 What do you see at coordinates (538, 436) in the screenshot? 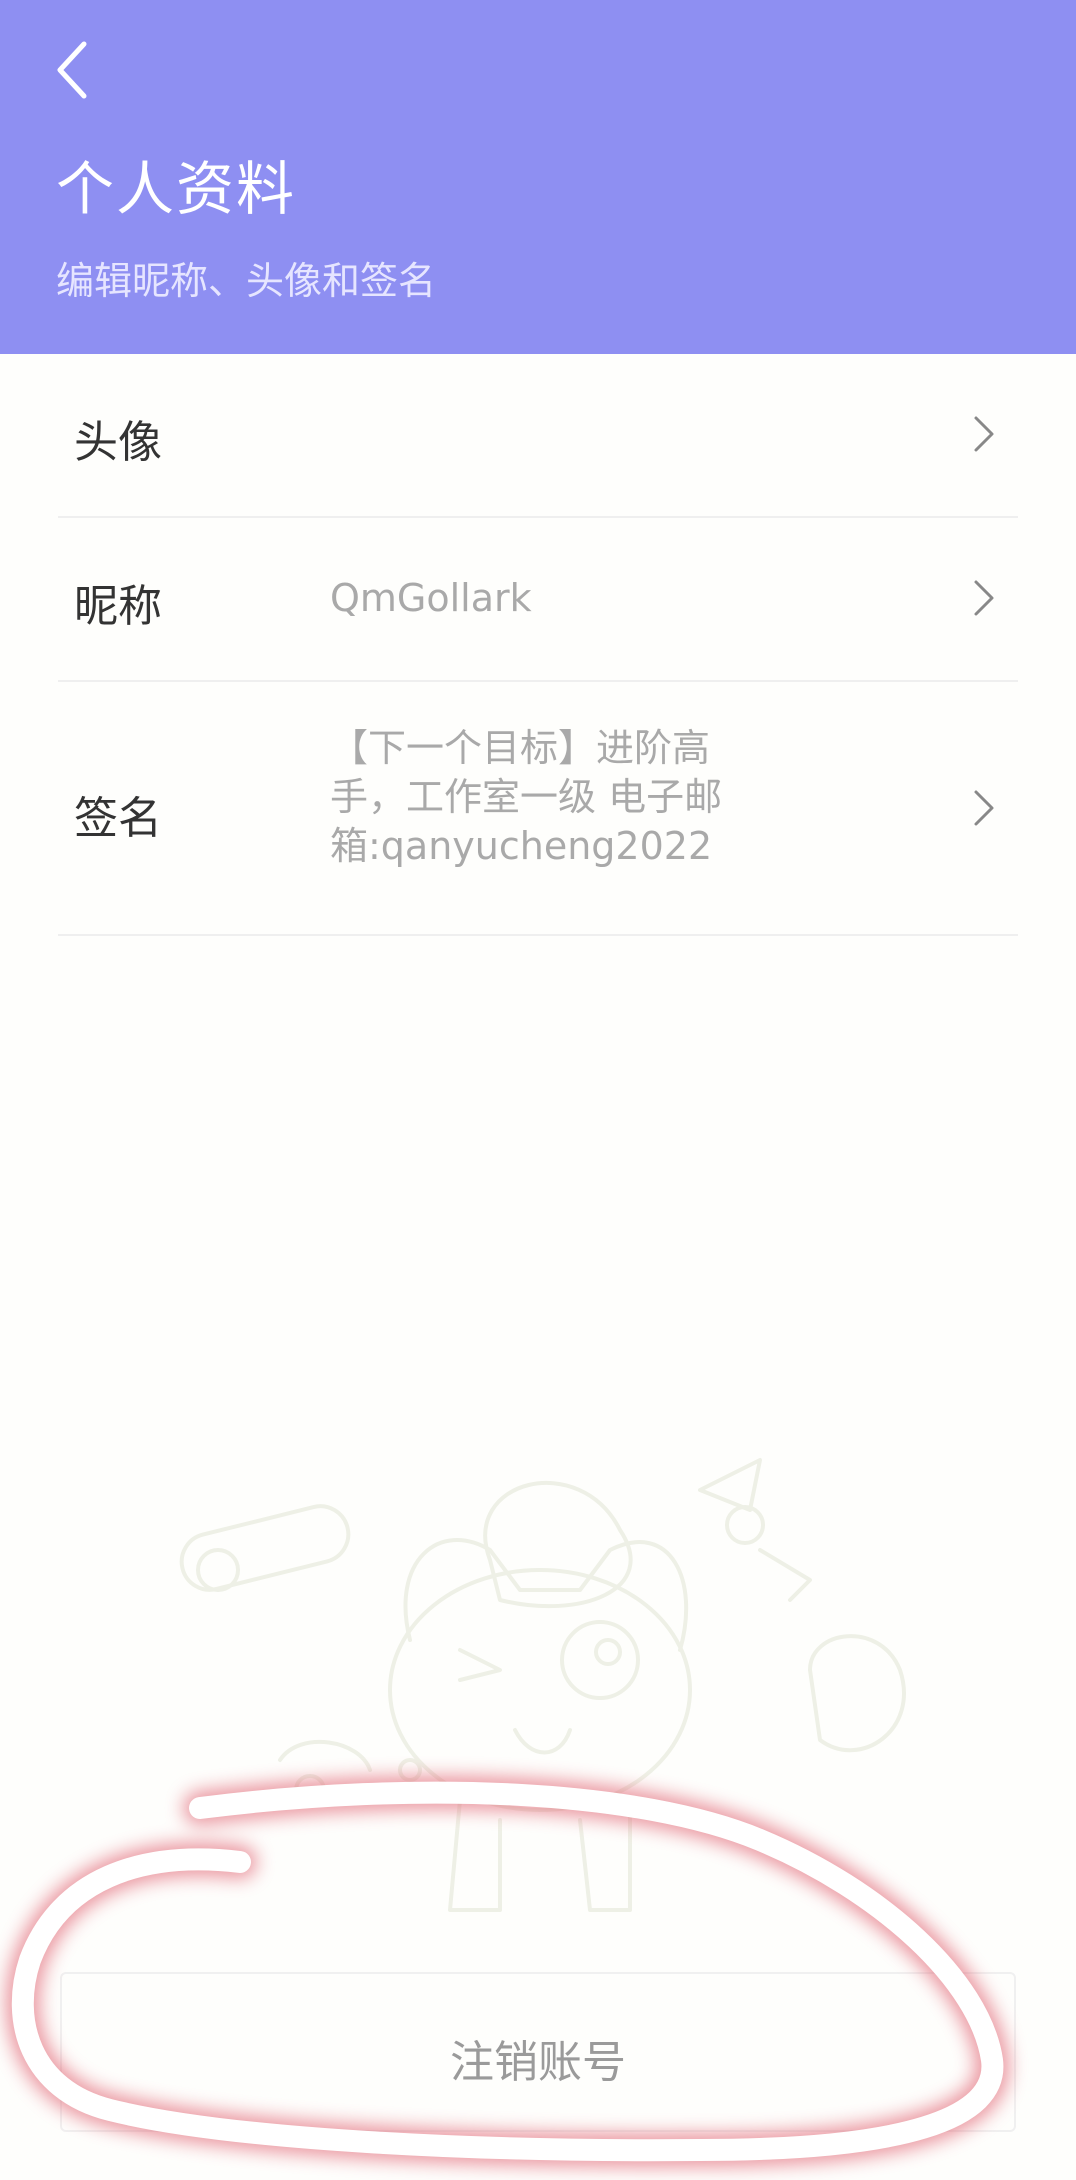
I see `avatar-row: 头像` at bounding box center [538, 436].